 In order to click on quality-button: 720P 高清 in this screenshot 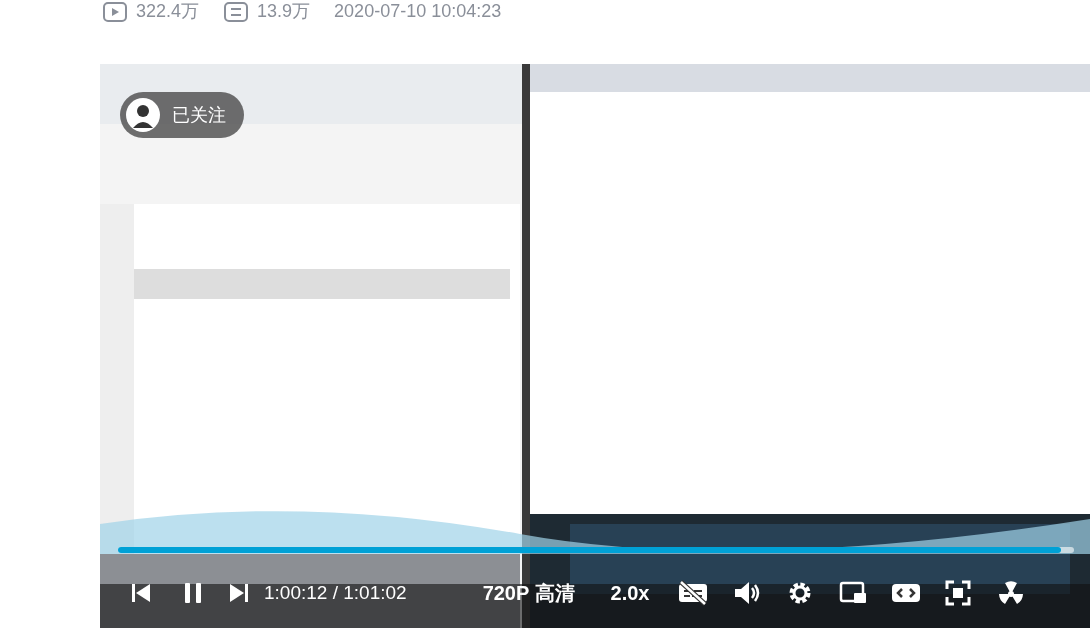, I will do `click(528, 593)`.